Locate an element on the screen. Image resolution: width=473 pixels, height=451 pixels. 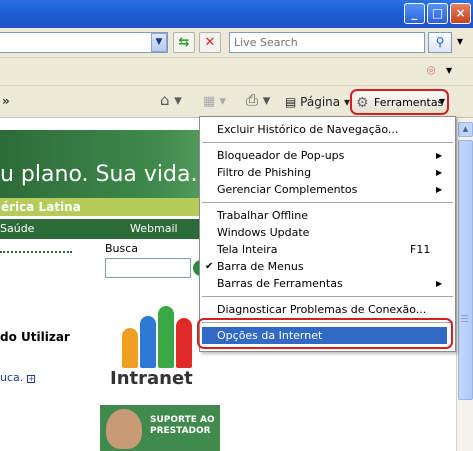
check-icon: ✔ is located at coordinates (209, 266).